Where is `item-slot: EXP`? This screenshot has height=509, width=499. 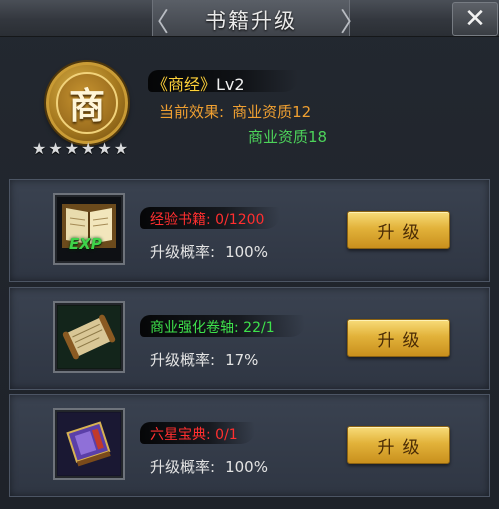
item-slot: EXP is located at coordinates (89, 229).